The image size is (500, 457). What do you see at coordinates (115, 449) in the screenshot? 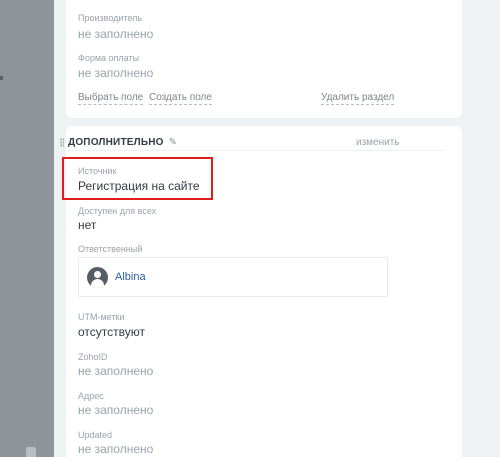
I see `updated-value: не заполнено` at bounding box center [115, 449].